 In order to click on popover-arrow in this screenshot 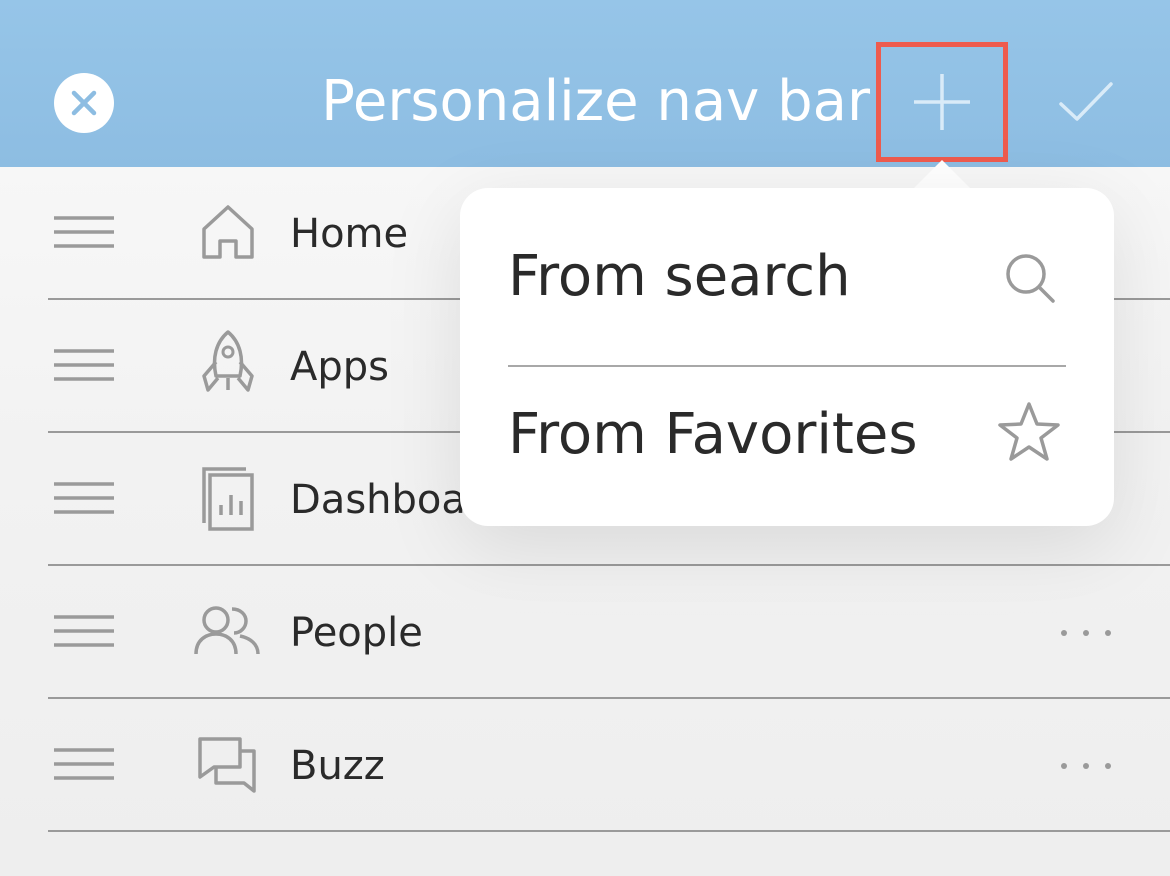, I will do `click(942, 174)`.